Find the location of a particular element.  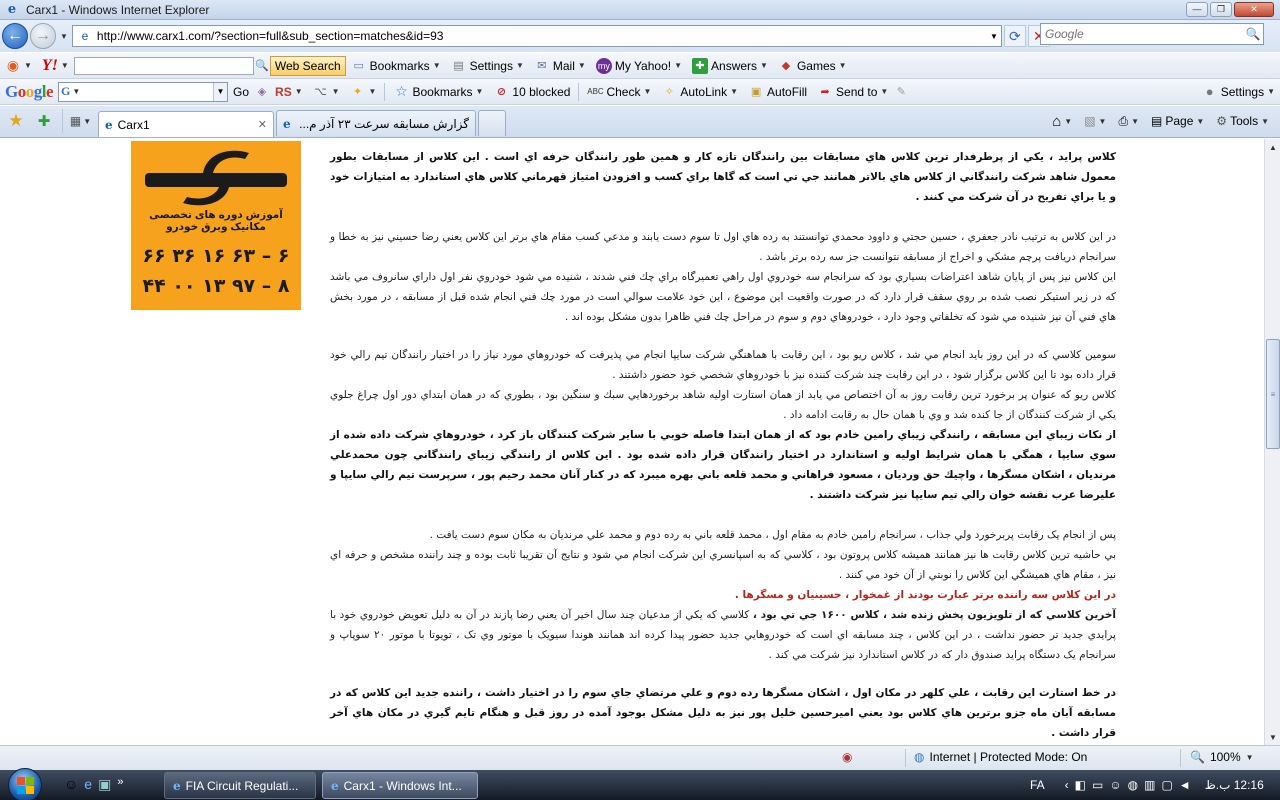

windows-logo-icon is located at coordinates (25, 785).